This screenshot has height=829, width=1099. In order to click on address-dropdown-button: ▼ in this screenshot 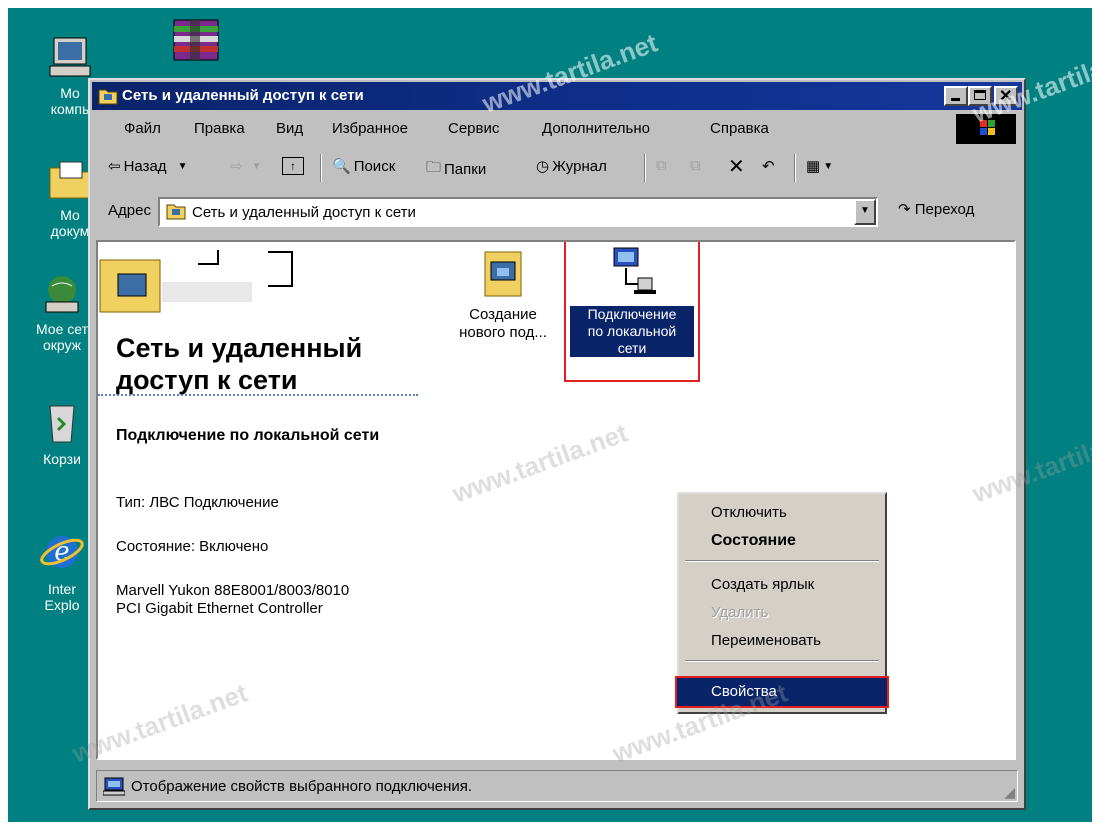, I will do `click(865, 212)`.